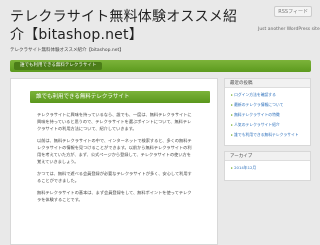 This screenshot has height=245, width=320. Describe the element at coordinates (120, 97) in the screenshot. I see `post-title: 誰でも利用できる無料テレクラサイト` at that location.